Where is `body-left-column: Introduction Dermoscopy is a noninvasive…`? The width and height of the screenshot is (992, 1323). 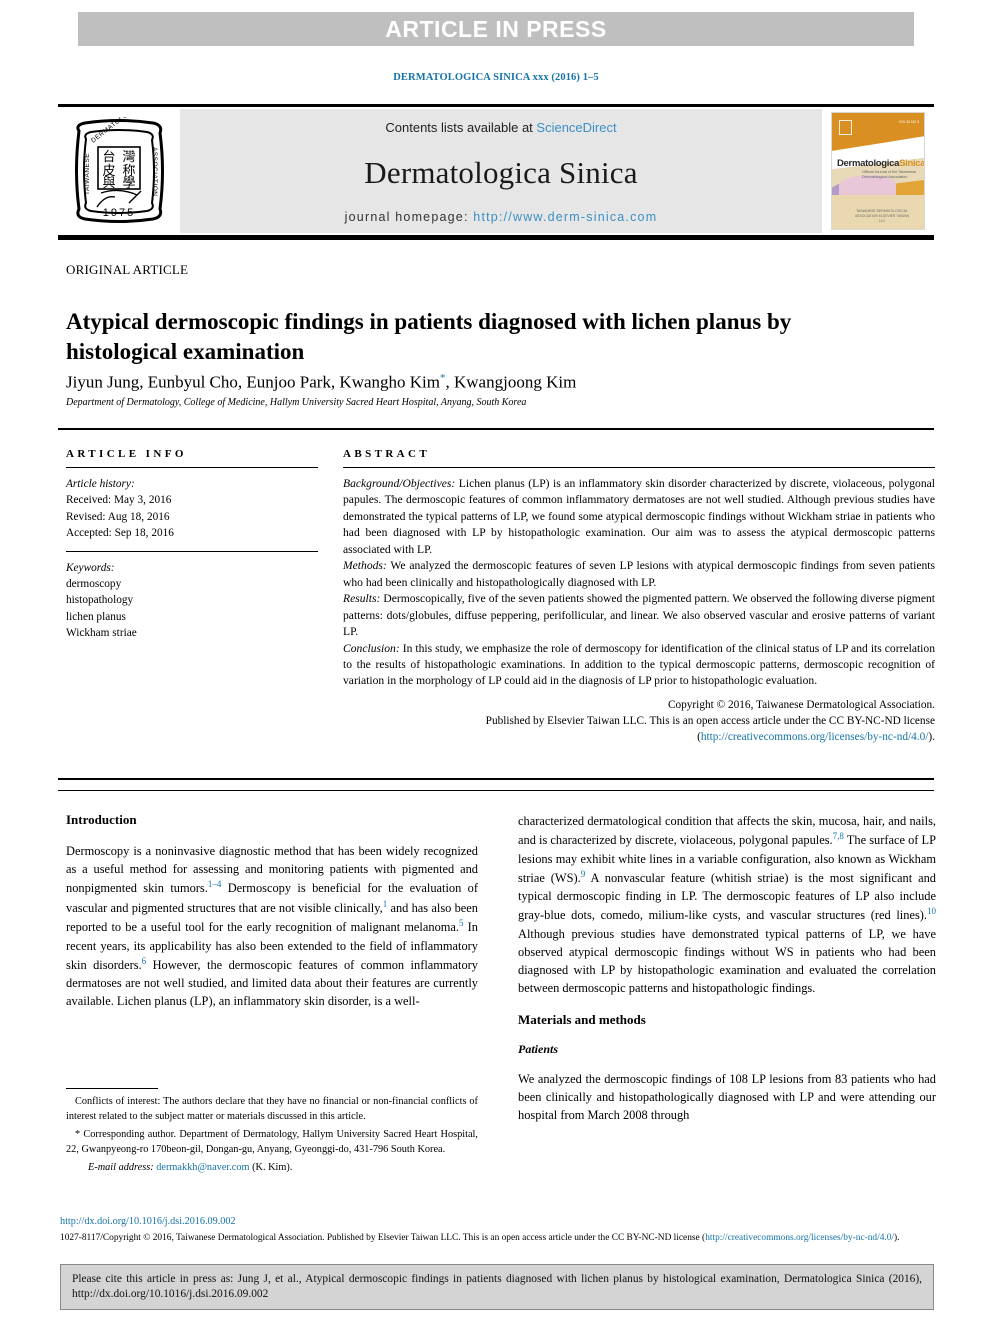
body-left-column: Introduction Dermoscopy is a noninvasive… is located at coordinates (272, 918).